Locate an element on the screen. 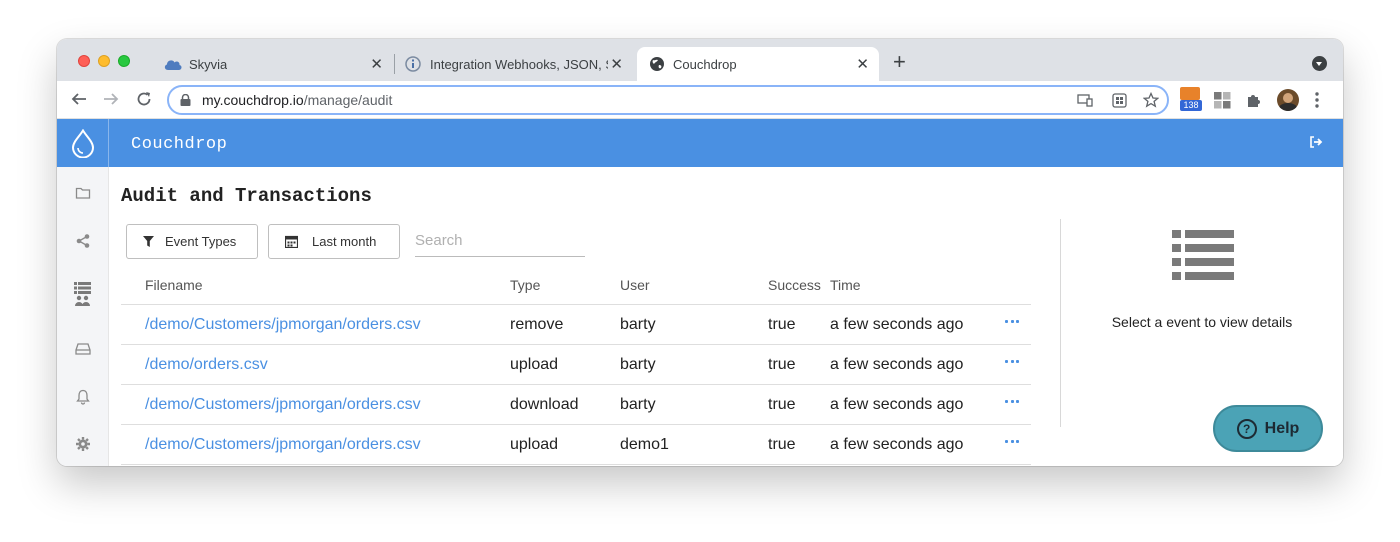 This screenshot has height=542, width=1400. browser-toolbar: my.couchdrop.io/manage/audit 138 is located at coordinates (700, 100).